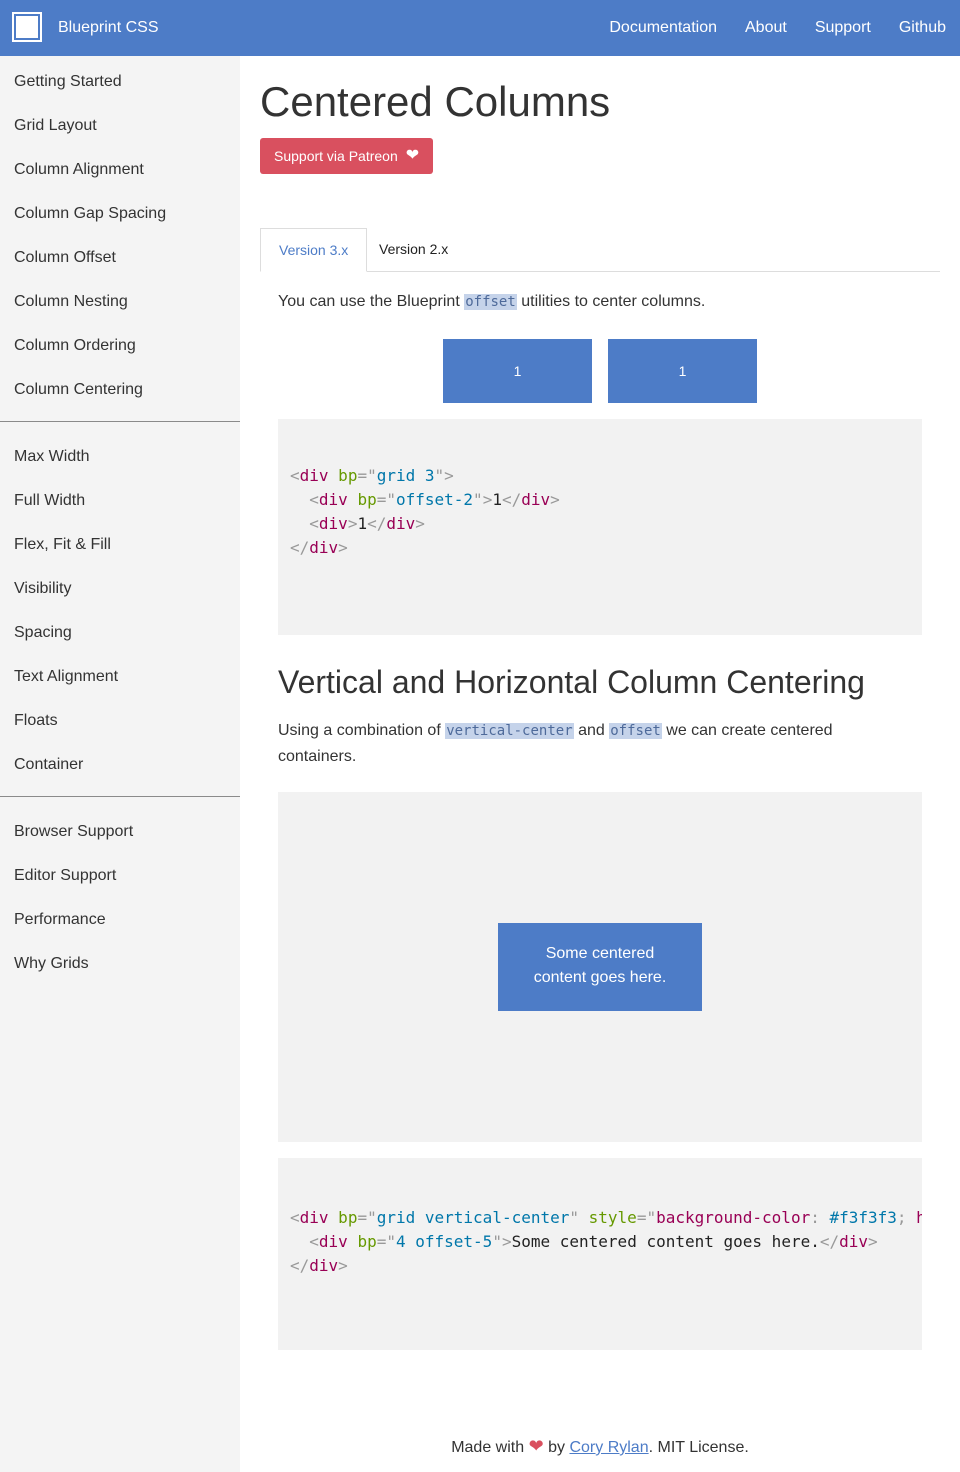 The height and width of the screenshot is (1472, 960). I want to click on intro-text-part: utilities to center columns., so click(611, 301).